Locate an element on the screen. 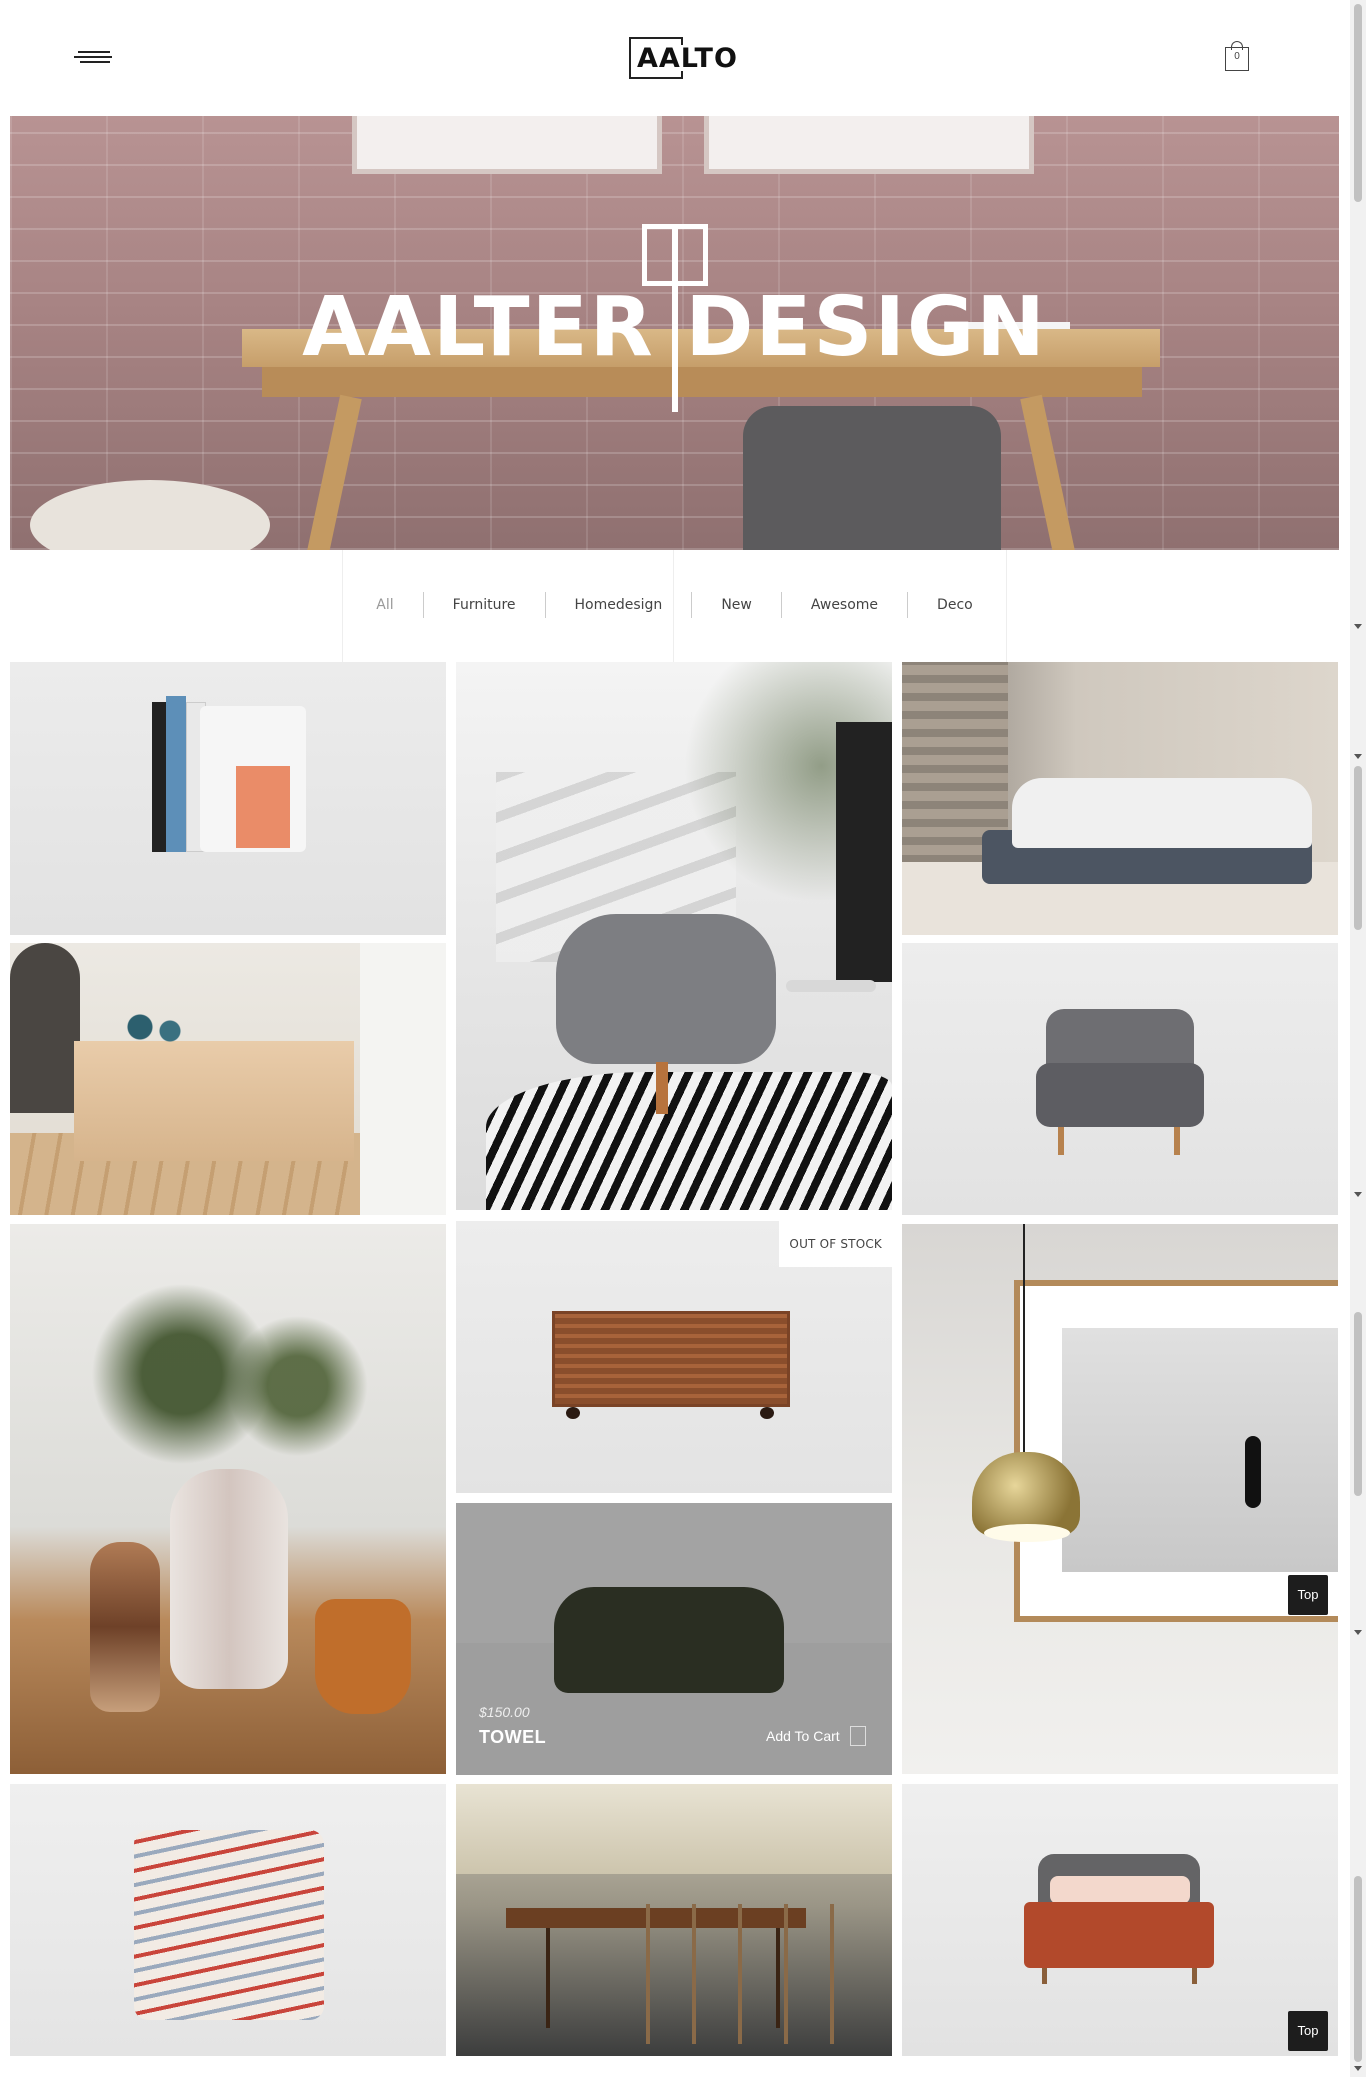 The height and width of the screenshot is (2077, 1366). chair is located at coordinates (872, 478).